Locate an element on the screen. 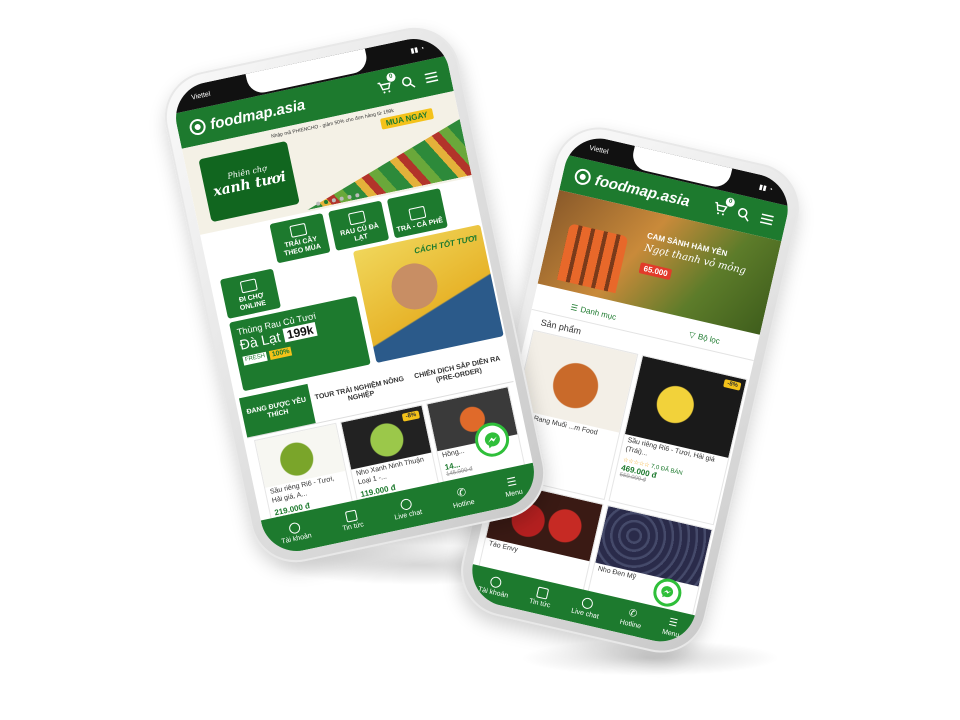 Image resolution: width=960 pixels, height=720 pixels. banner-produce-image is located at coordinates (383, 164).